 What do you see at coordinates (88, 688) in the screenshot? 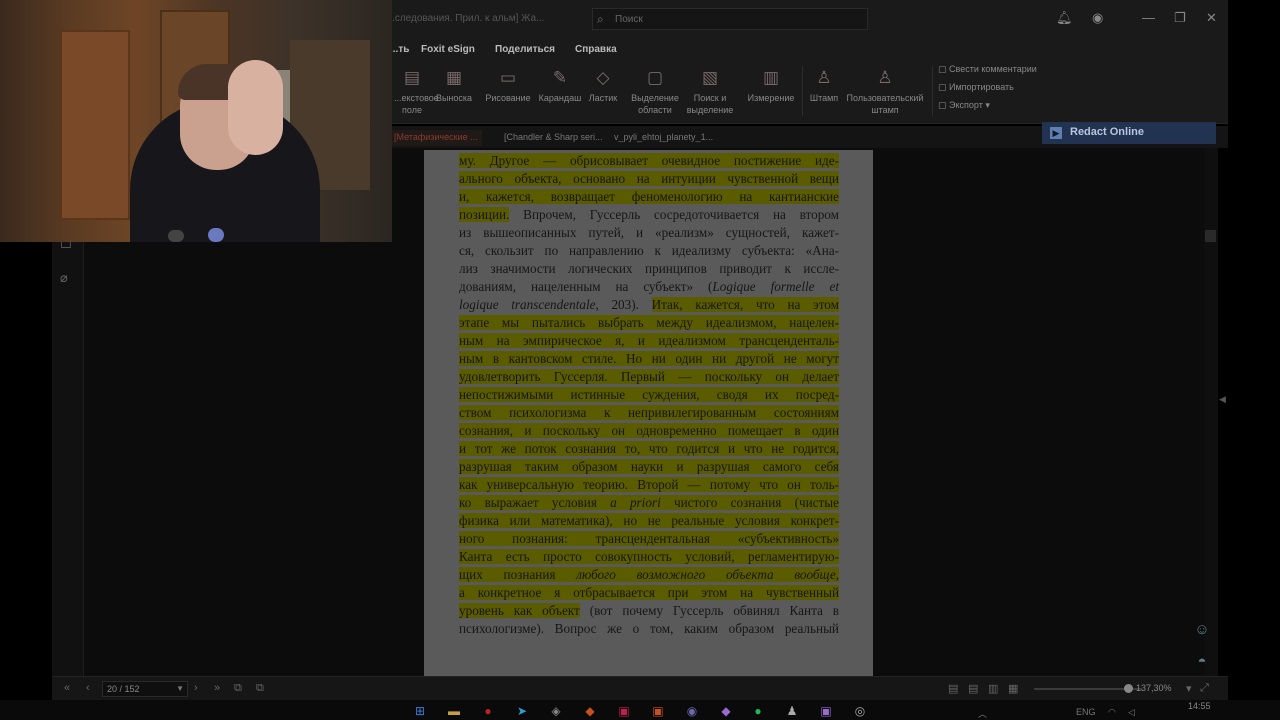
I see `prev-page-icon: ‹` at bounding box center [88, 688].